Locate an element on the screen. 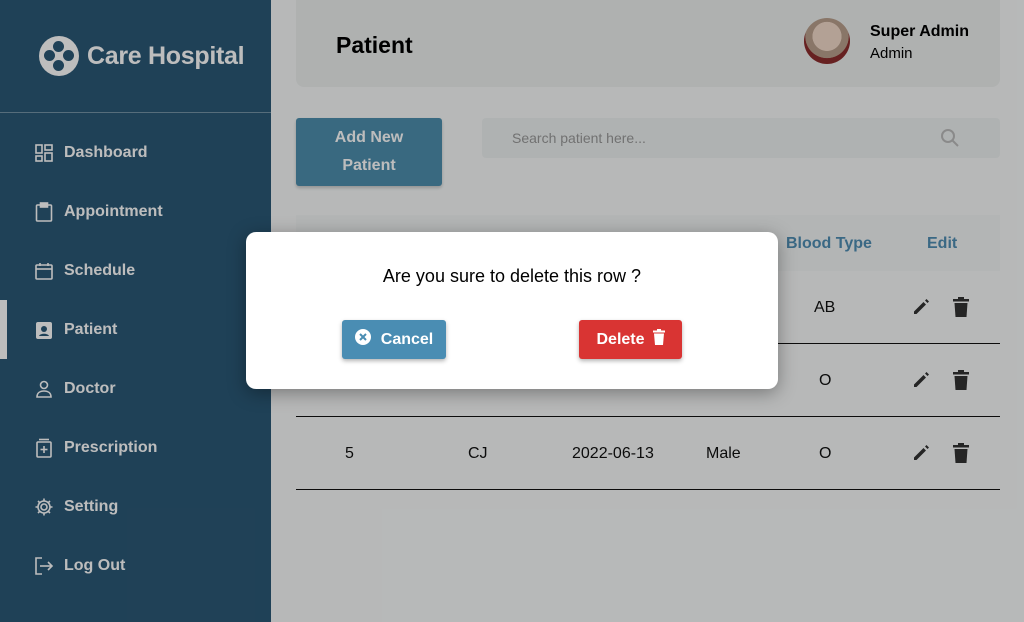 Image resolution: width=1024 pixels, height=622 pixels. cancel-circle-x-icon is located at coordinates (362, 339).